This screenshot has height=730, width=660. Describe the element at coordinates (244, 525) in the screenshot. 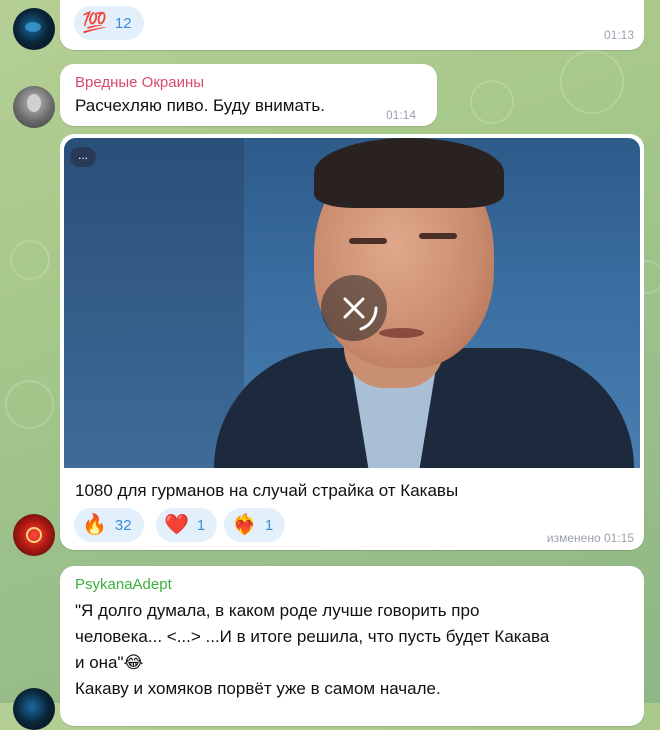

I see `heart-on-fire-icon: ❤️‍🔥` at that location.